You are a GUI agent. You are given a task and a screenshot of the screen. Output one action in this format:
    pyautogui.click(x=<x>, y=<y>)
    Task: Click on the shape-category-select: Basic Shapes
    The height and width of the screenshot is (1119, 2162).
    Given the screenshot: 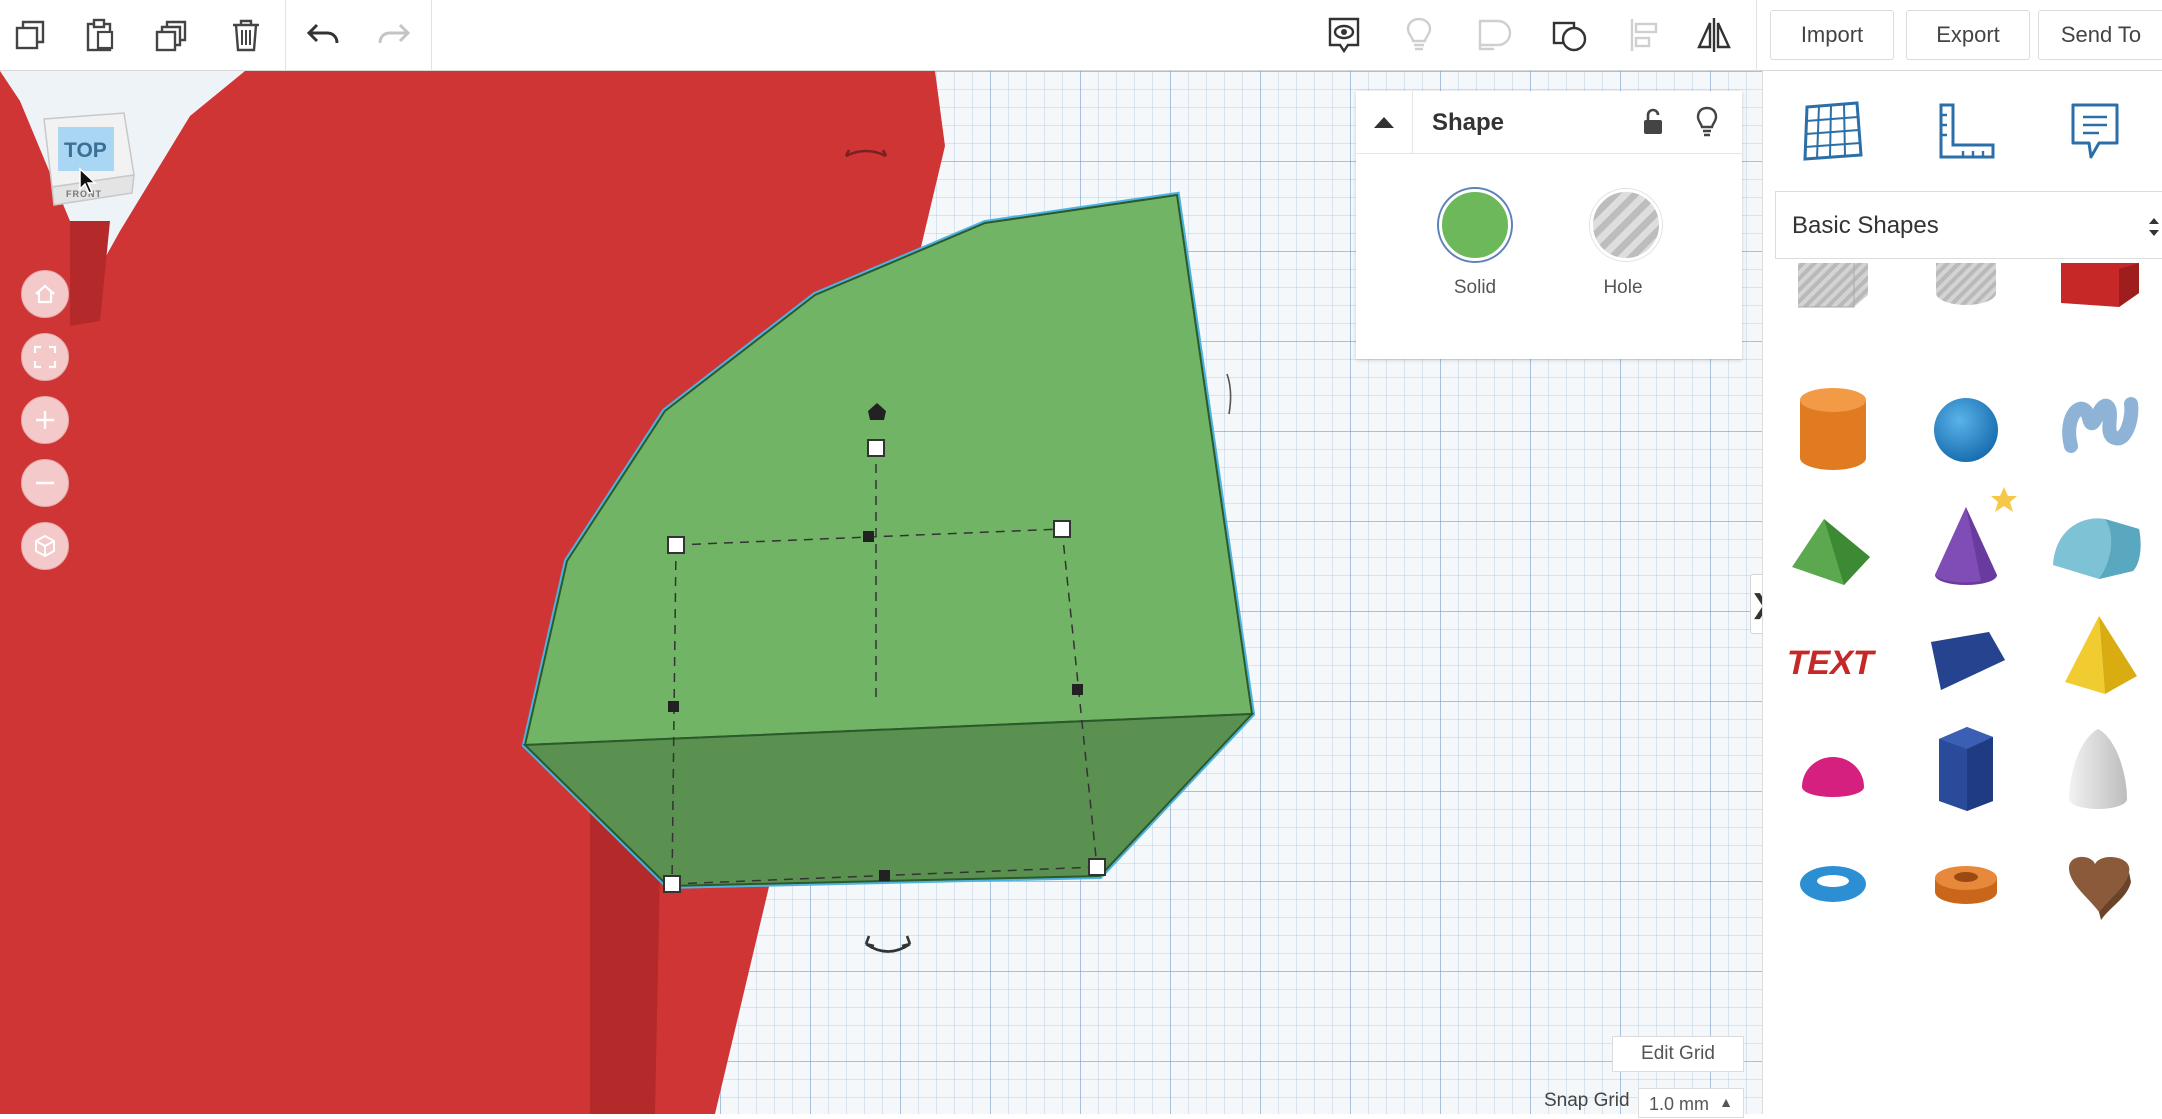 What is the action you would take?
    pyautogui.click(x=1968, y=225)
    